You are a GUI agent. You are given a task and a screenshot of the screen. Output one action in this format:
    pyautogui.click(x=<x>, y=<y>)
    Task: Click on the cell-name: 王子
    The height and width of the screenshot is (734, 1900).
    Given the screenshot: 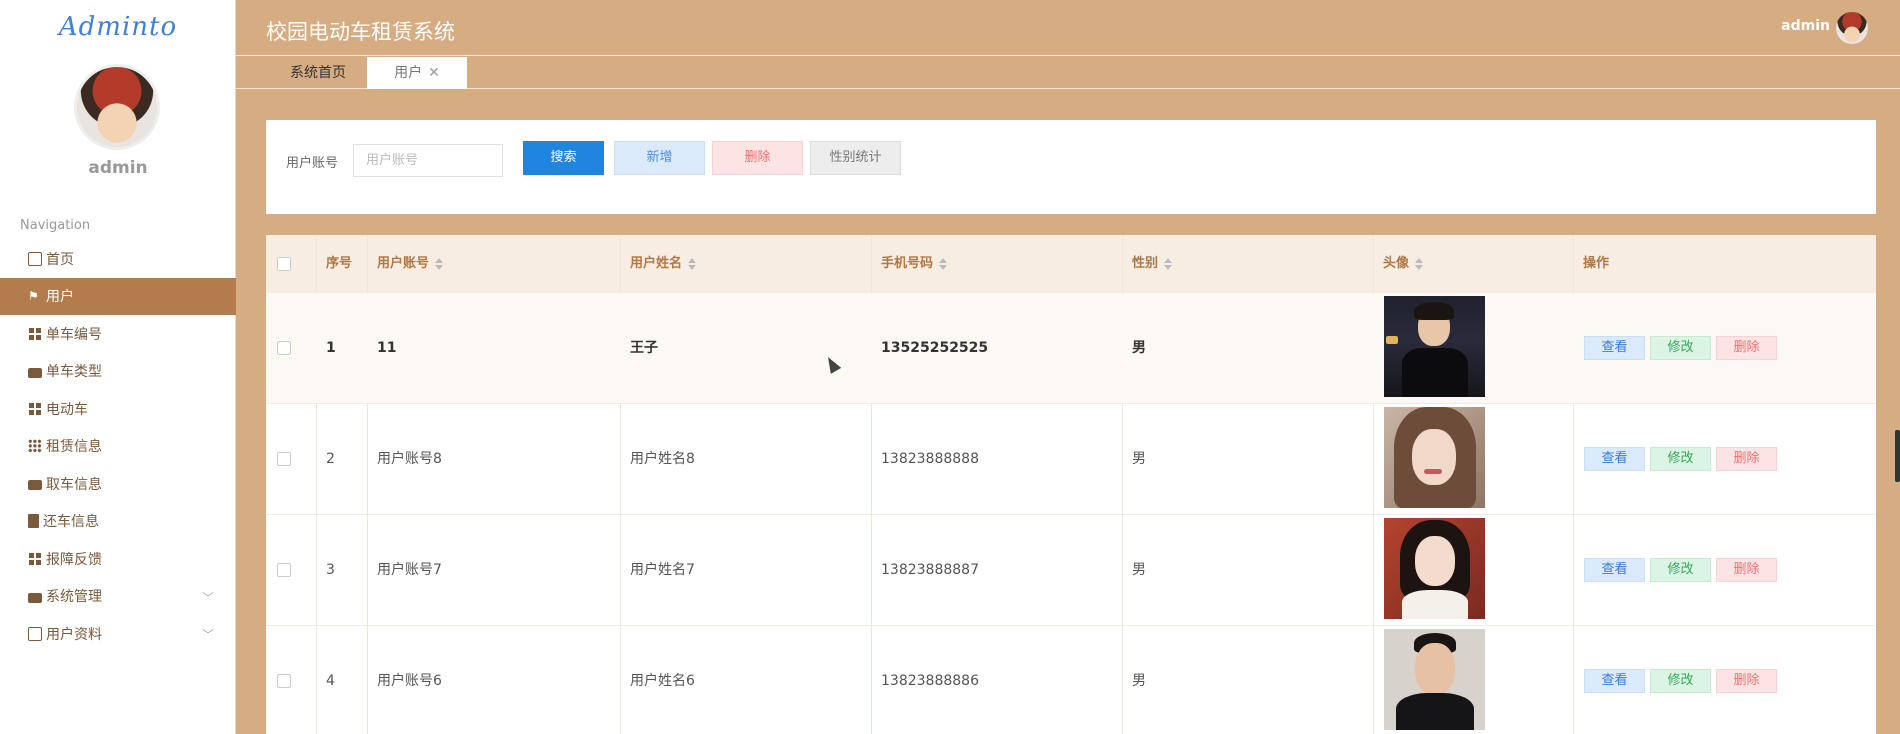 What is the action you would take?
    pyautogui.click(x=644, y=348)
    